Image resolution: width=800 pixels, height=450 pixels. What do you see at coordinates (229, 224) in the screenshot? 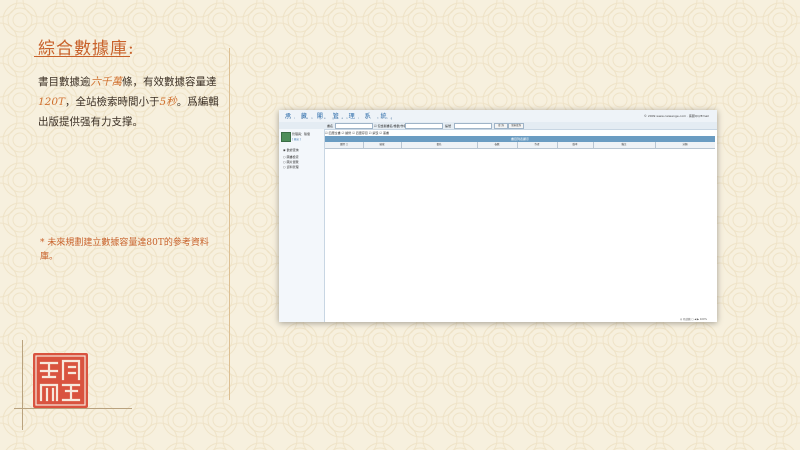
I see `vertical-divider` at bounding box center [229, 224].